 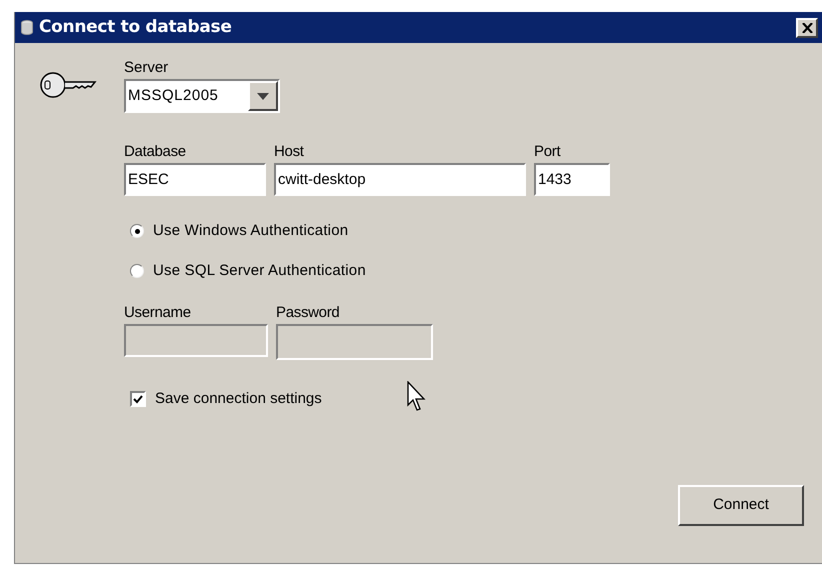 I want to click on checkmark-icon, so click(x=138, y=399).